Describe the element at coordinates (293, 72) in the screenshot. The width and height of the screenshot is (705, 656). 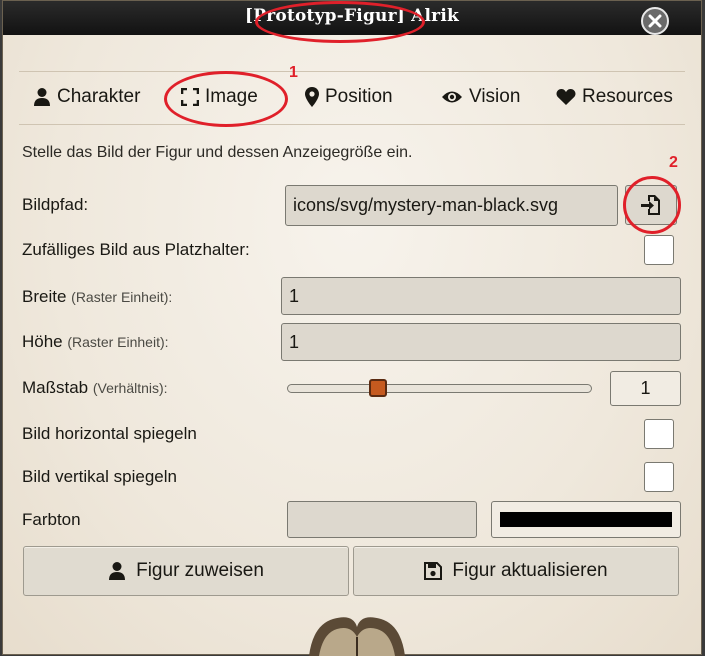
I see `annotation-number-1: 1` at that location.